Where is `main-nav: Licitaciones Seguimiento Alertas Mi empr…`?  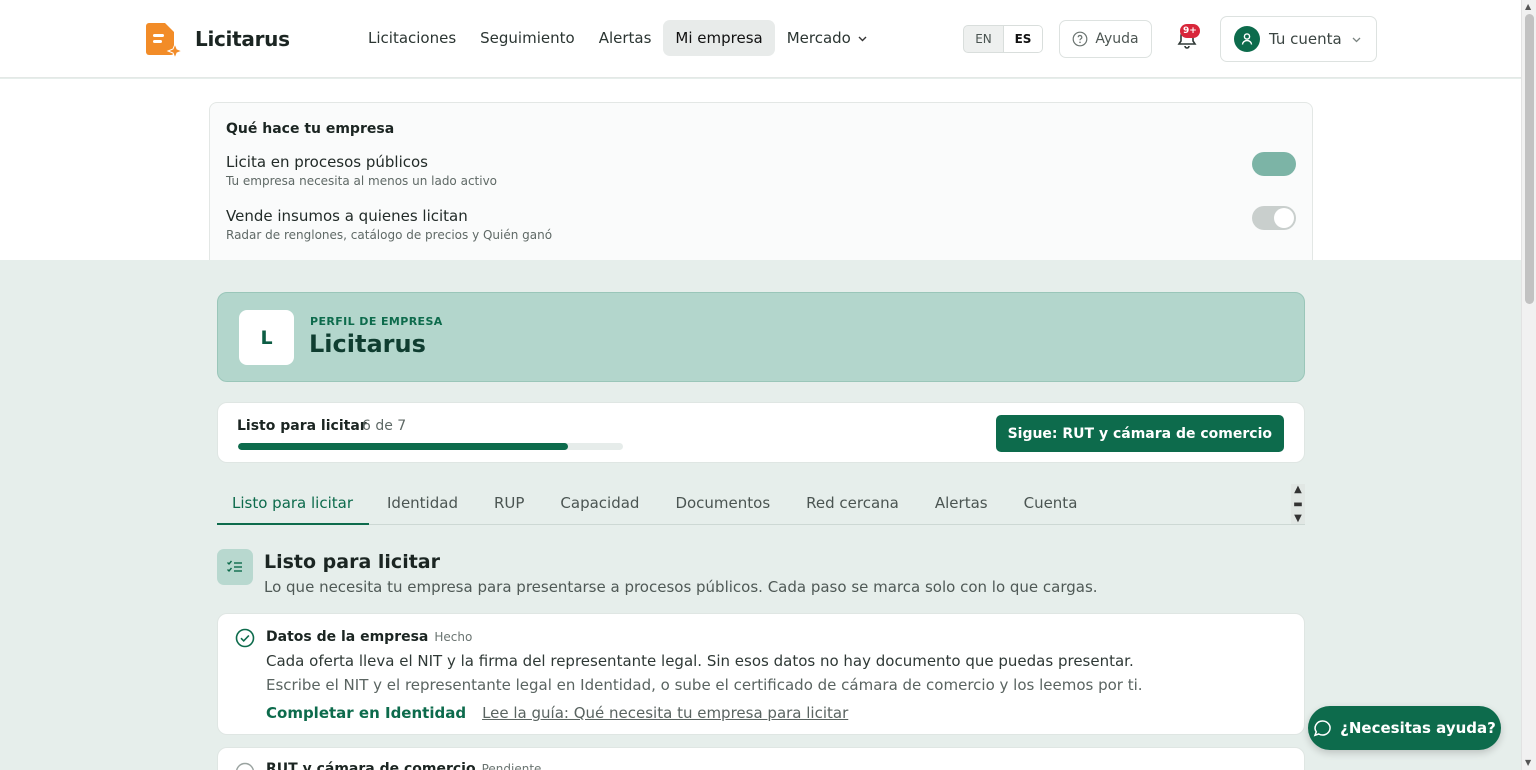
main-nav: Licitaciones Seguimiento Alertas Mi empr… is located at coordinates (618, 38).